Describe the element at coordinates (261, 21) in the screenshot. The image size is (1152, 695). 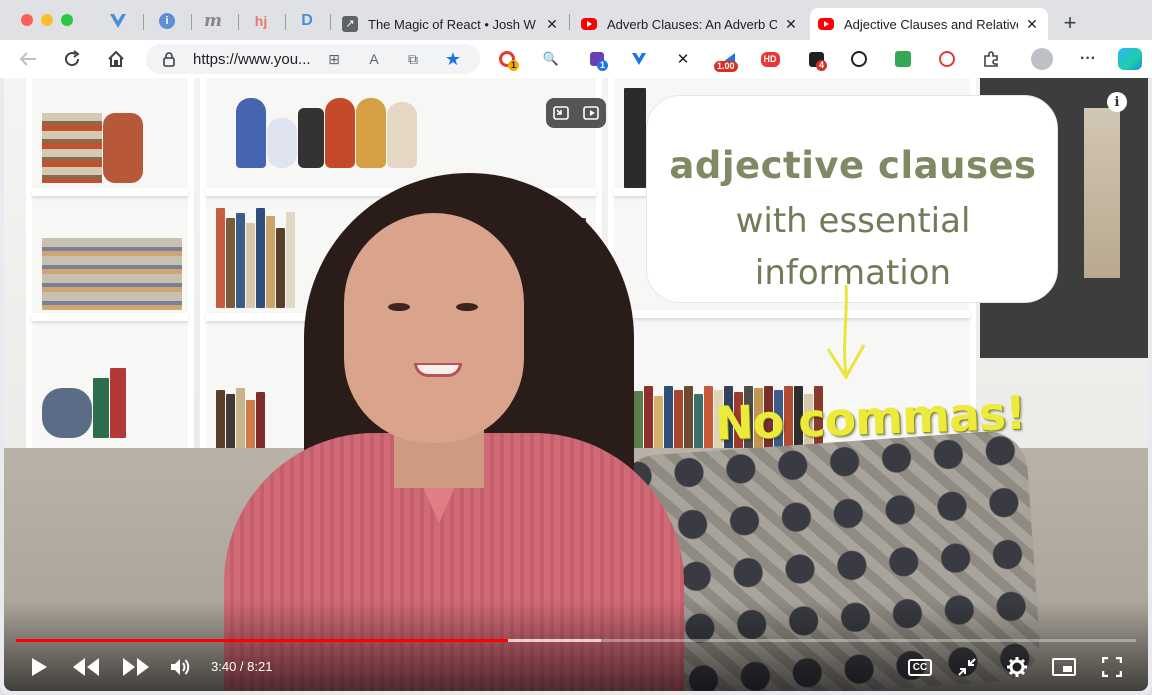
I see `pinned-tab-hj: hj` at that location.